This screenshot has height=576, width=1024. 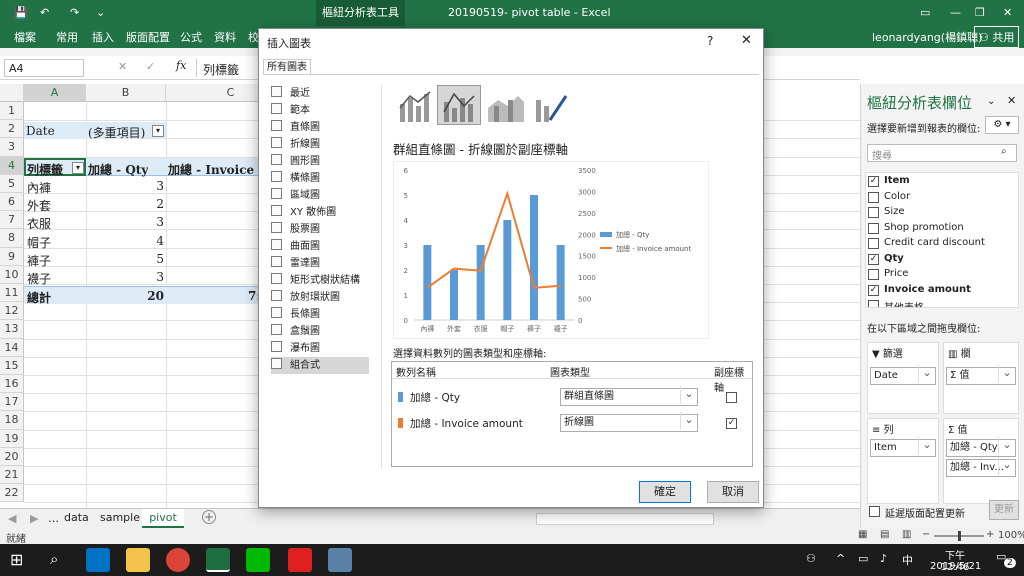 I want to click on grand-total-qty: 20, so click(x=126, y=296).